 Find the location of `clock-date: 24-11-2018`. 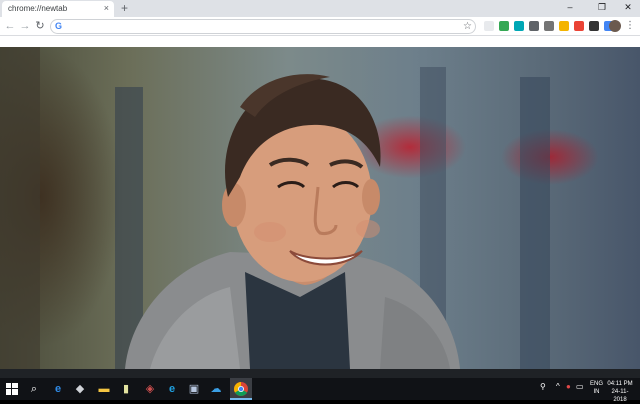

clock-date: 24-11-2018 is located at coordinates (620, 396).